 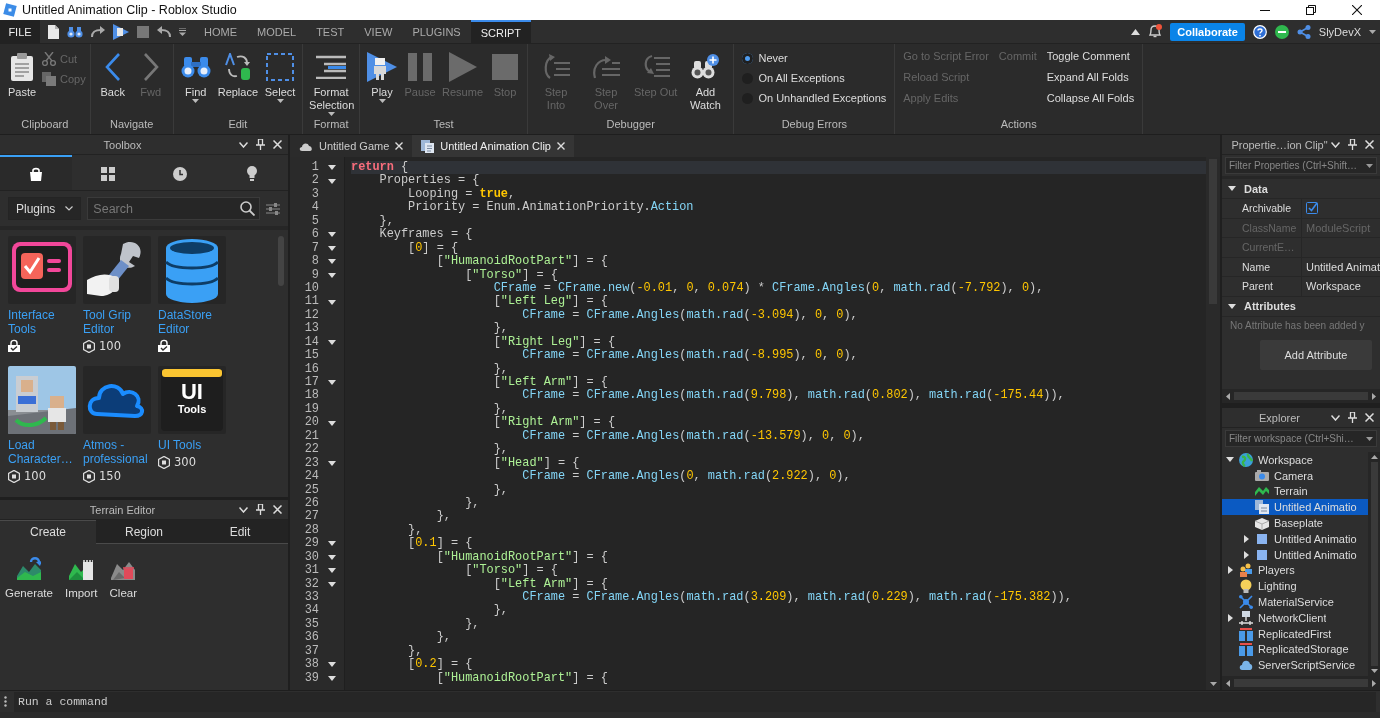 I want to click on checkbox, so click(x=1312, y=208).